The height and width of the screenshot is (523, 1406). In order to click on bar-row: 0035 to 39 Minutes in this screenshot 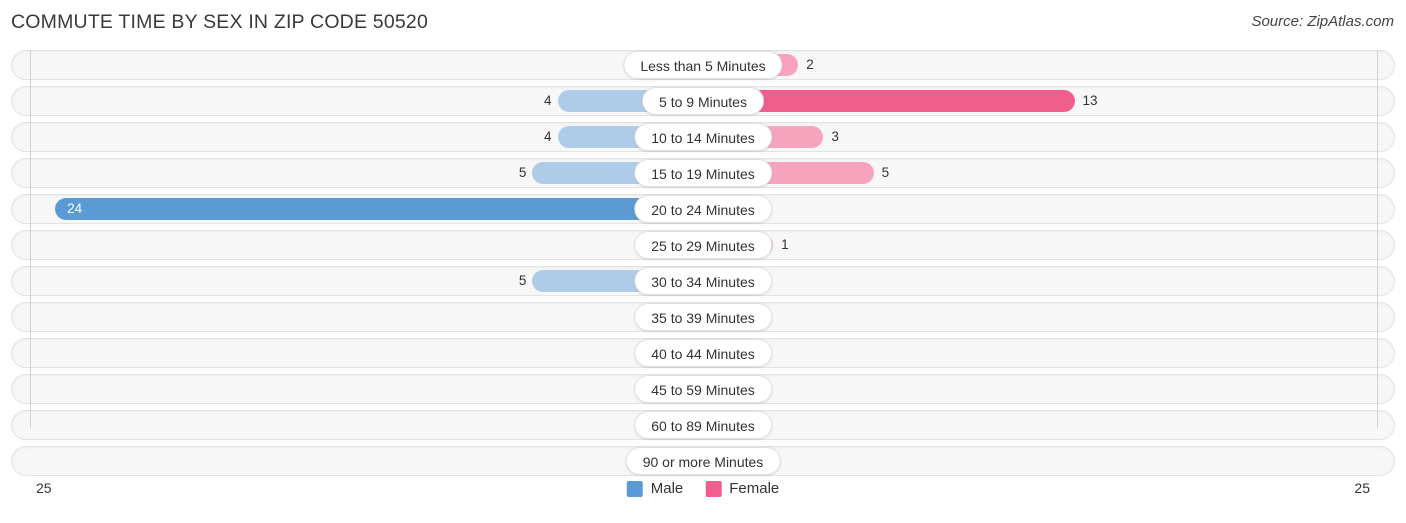, I will do `click(703, 317)`.